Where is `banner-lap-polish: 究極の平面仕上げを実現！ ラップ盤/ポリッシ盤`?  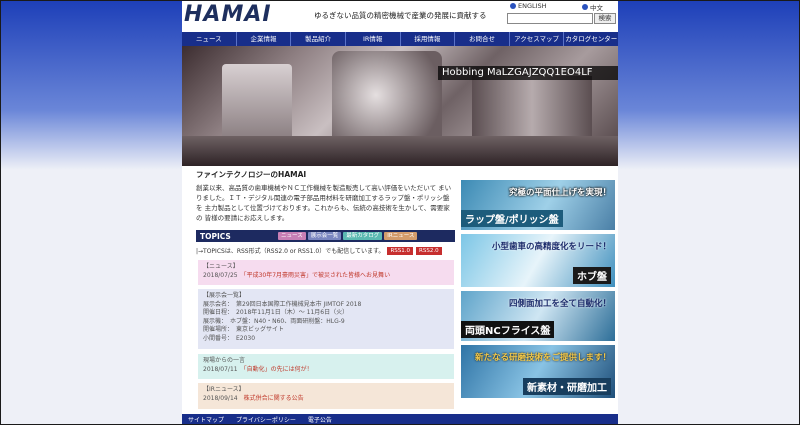 banner-lap-polish: 究極の平面仕上げを実現！ ラップ盤/ポリッシ盤 is located at coordinates (538, 205).